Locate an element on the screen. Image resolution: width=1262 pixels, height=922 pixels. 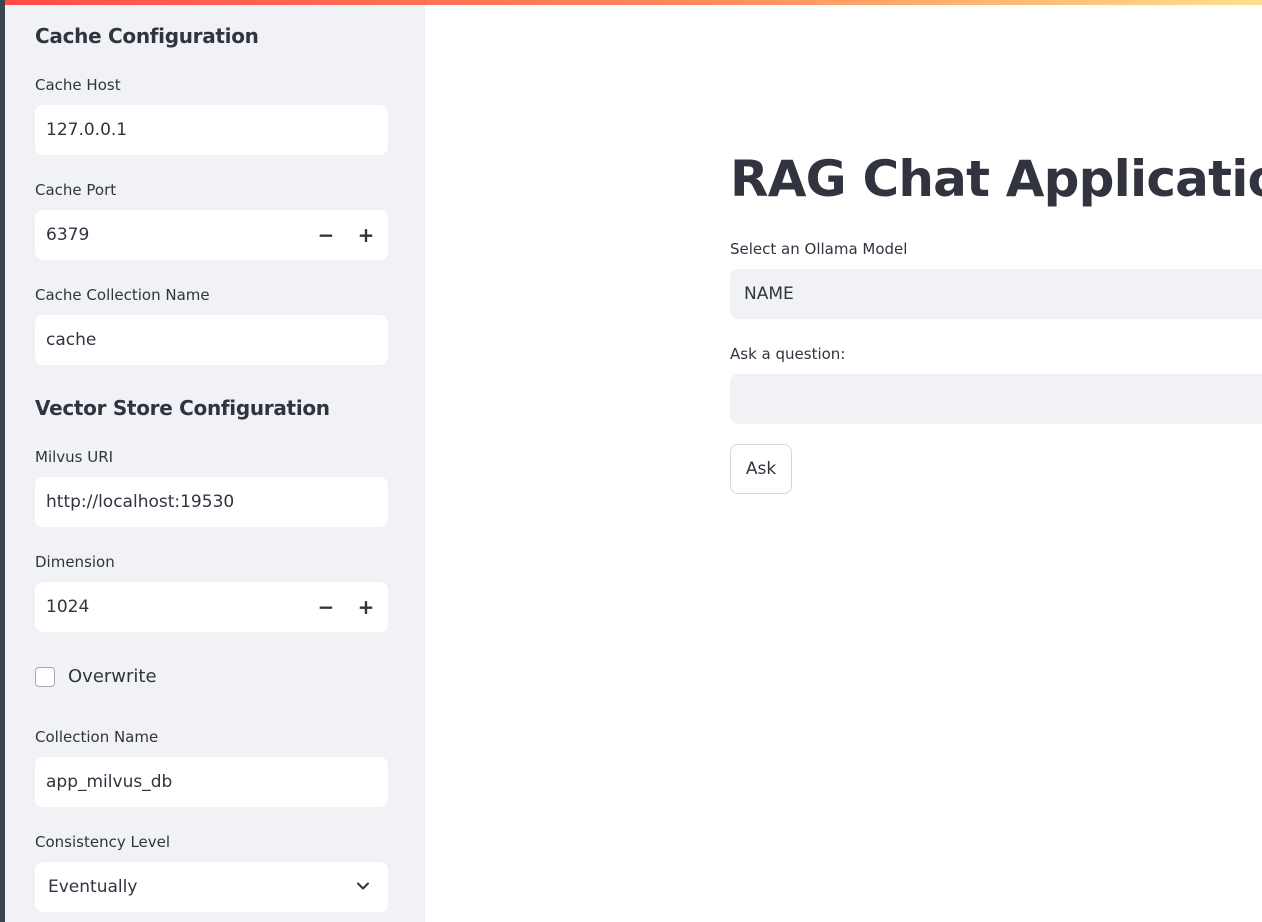
collection-name-input is located at coordinates (211, 782).